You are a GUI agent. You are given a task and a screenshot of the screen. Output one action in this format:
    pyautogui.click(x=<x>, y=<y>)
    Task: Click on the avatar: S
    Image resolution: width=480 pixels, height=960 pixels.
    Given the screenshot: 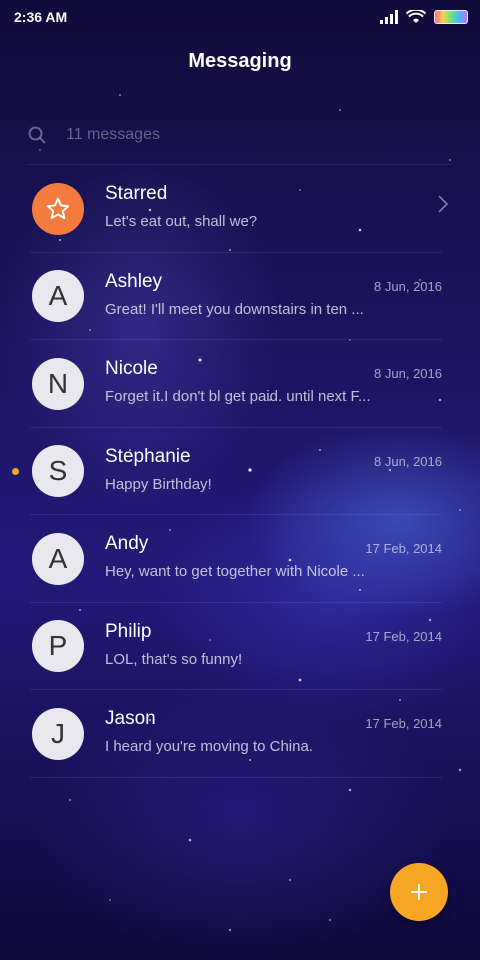 What is the action you would take?
    pyautogui.click(x=58, y=471)
    